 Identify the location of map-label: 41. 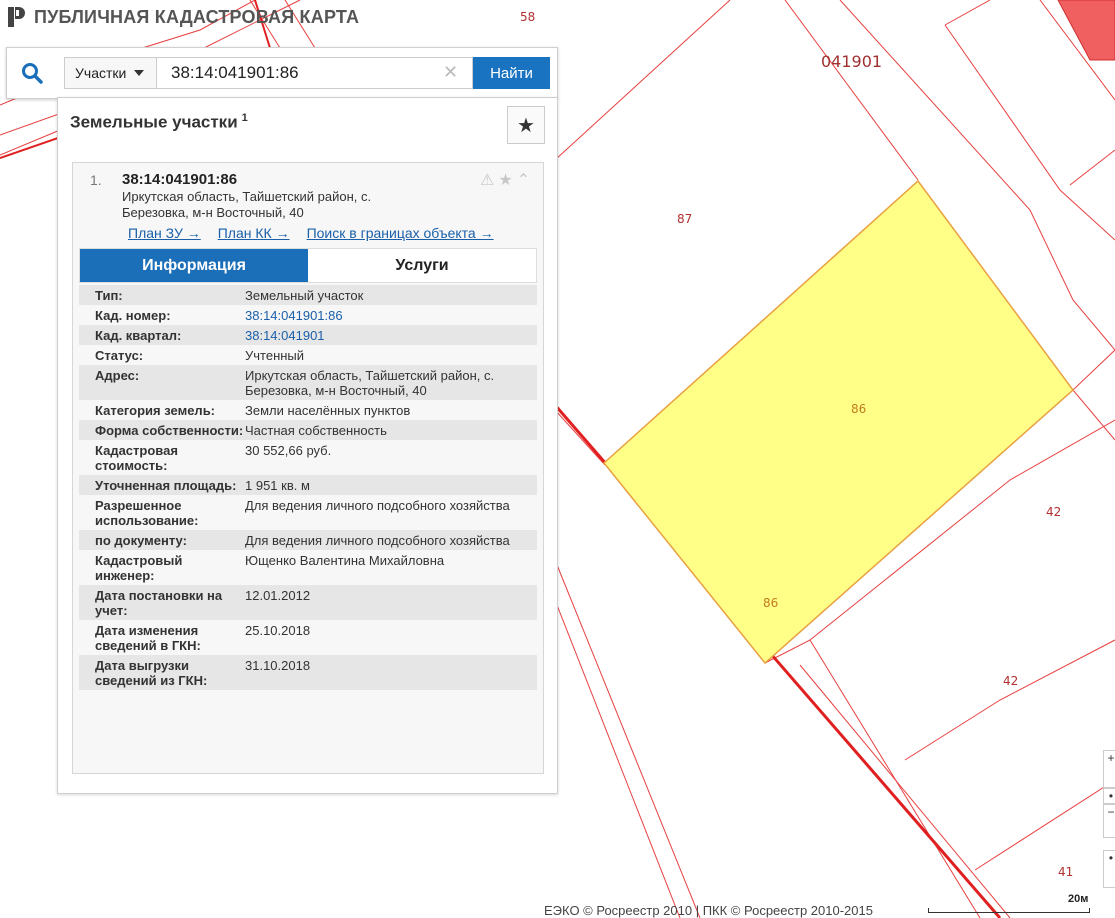
(1066, 872).